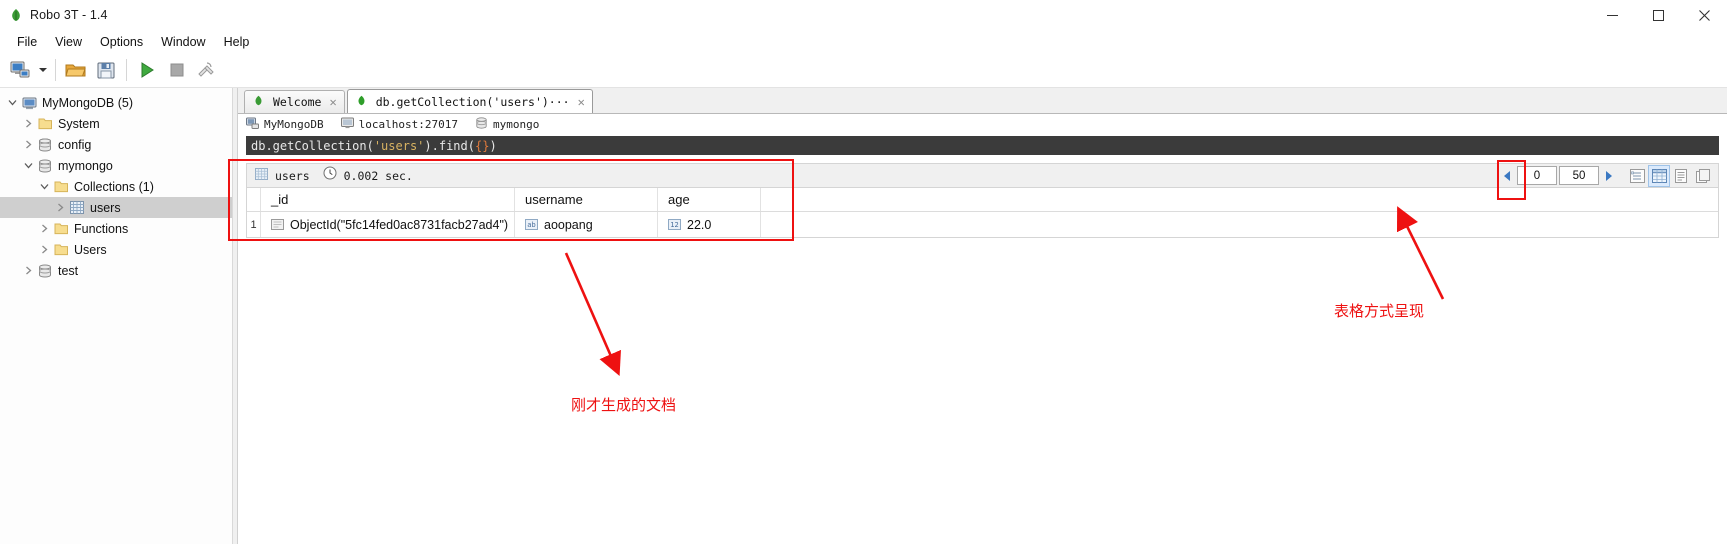 This screenshot has width=1727, height=544. Describe the element at coordinates (90, 249) in the screenshot. I see `tree-item-label: Users` at that location.